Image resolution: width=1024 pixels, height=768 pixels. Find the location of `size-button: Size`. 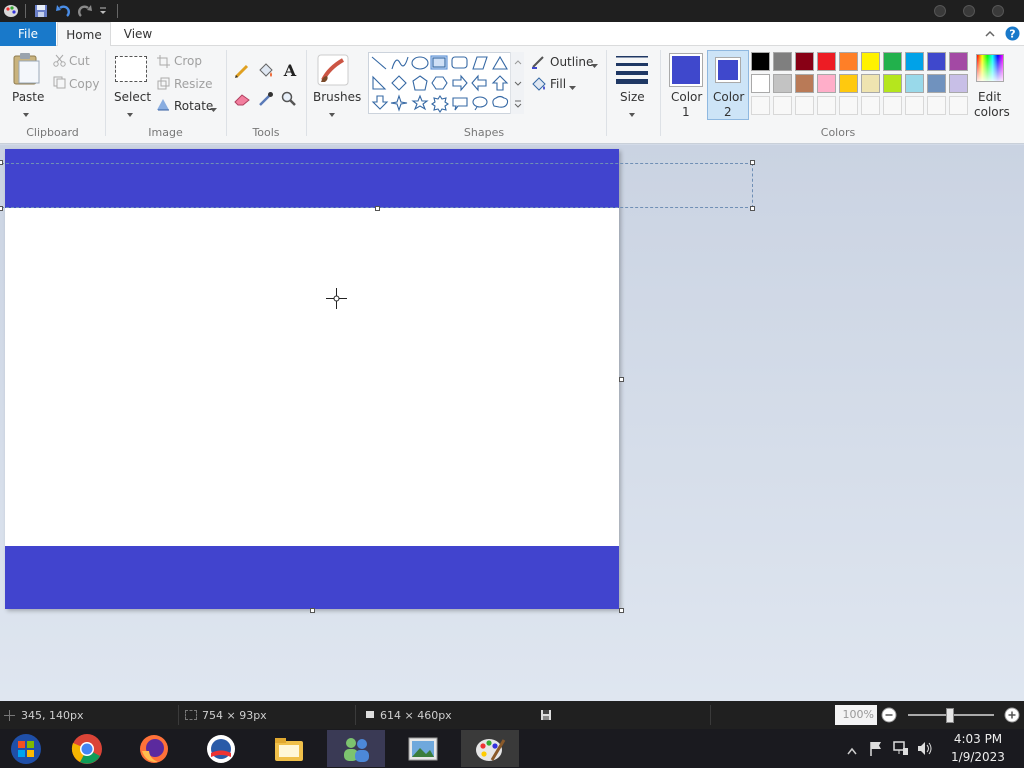

size-button: Size is located at coordinates (632, 97).